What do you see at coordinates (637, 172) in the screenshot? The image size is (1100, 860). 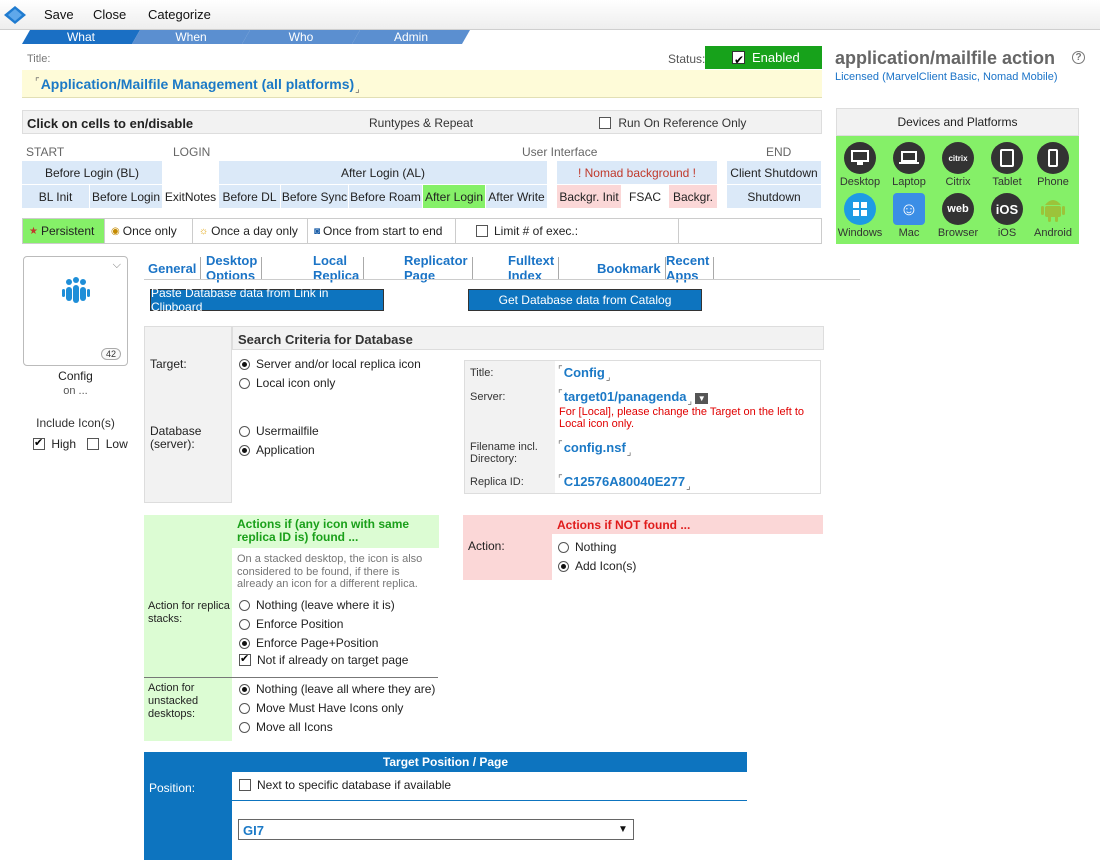 I see `cell-nomad-background: ! Nomad background !` at bounding box center [637, 172].